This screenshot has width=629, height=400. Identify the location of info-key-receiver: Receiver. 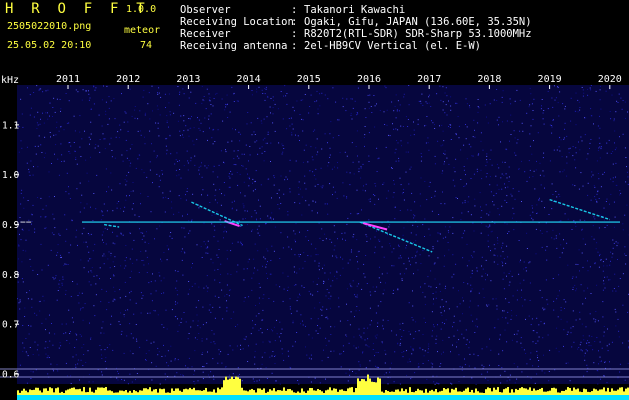
(205, 34).